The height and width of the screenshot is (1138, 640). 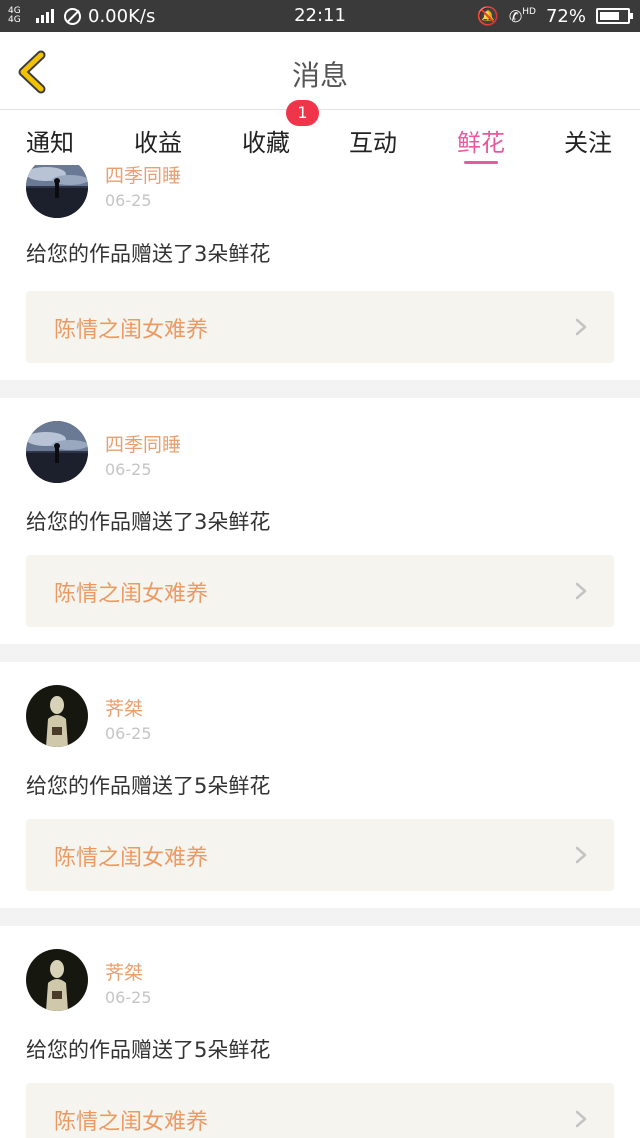 What do you see at coordinates (481, 162) in the screenshot?
I see `active-tab-indicator` at bounding box center [481, 162].